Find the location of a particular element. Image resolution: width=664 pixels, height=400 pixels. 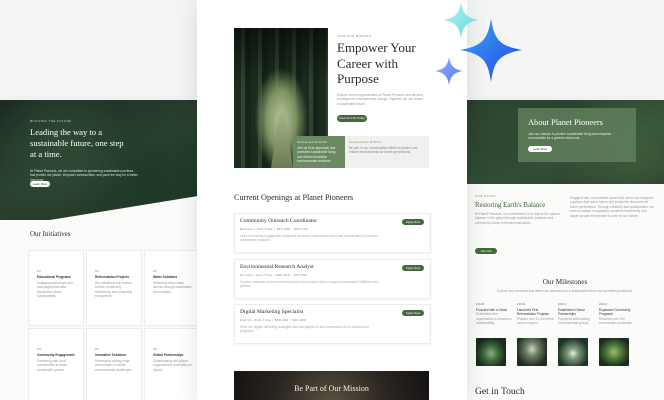

about-learn-more-button: Learn More is located at coordinates (540, 149).